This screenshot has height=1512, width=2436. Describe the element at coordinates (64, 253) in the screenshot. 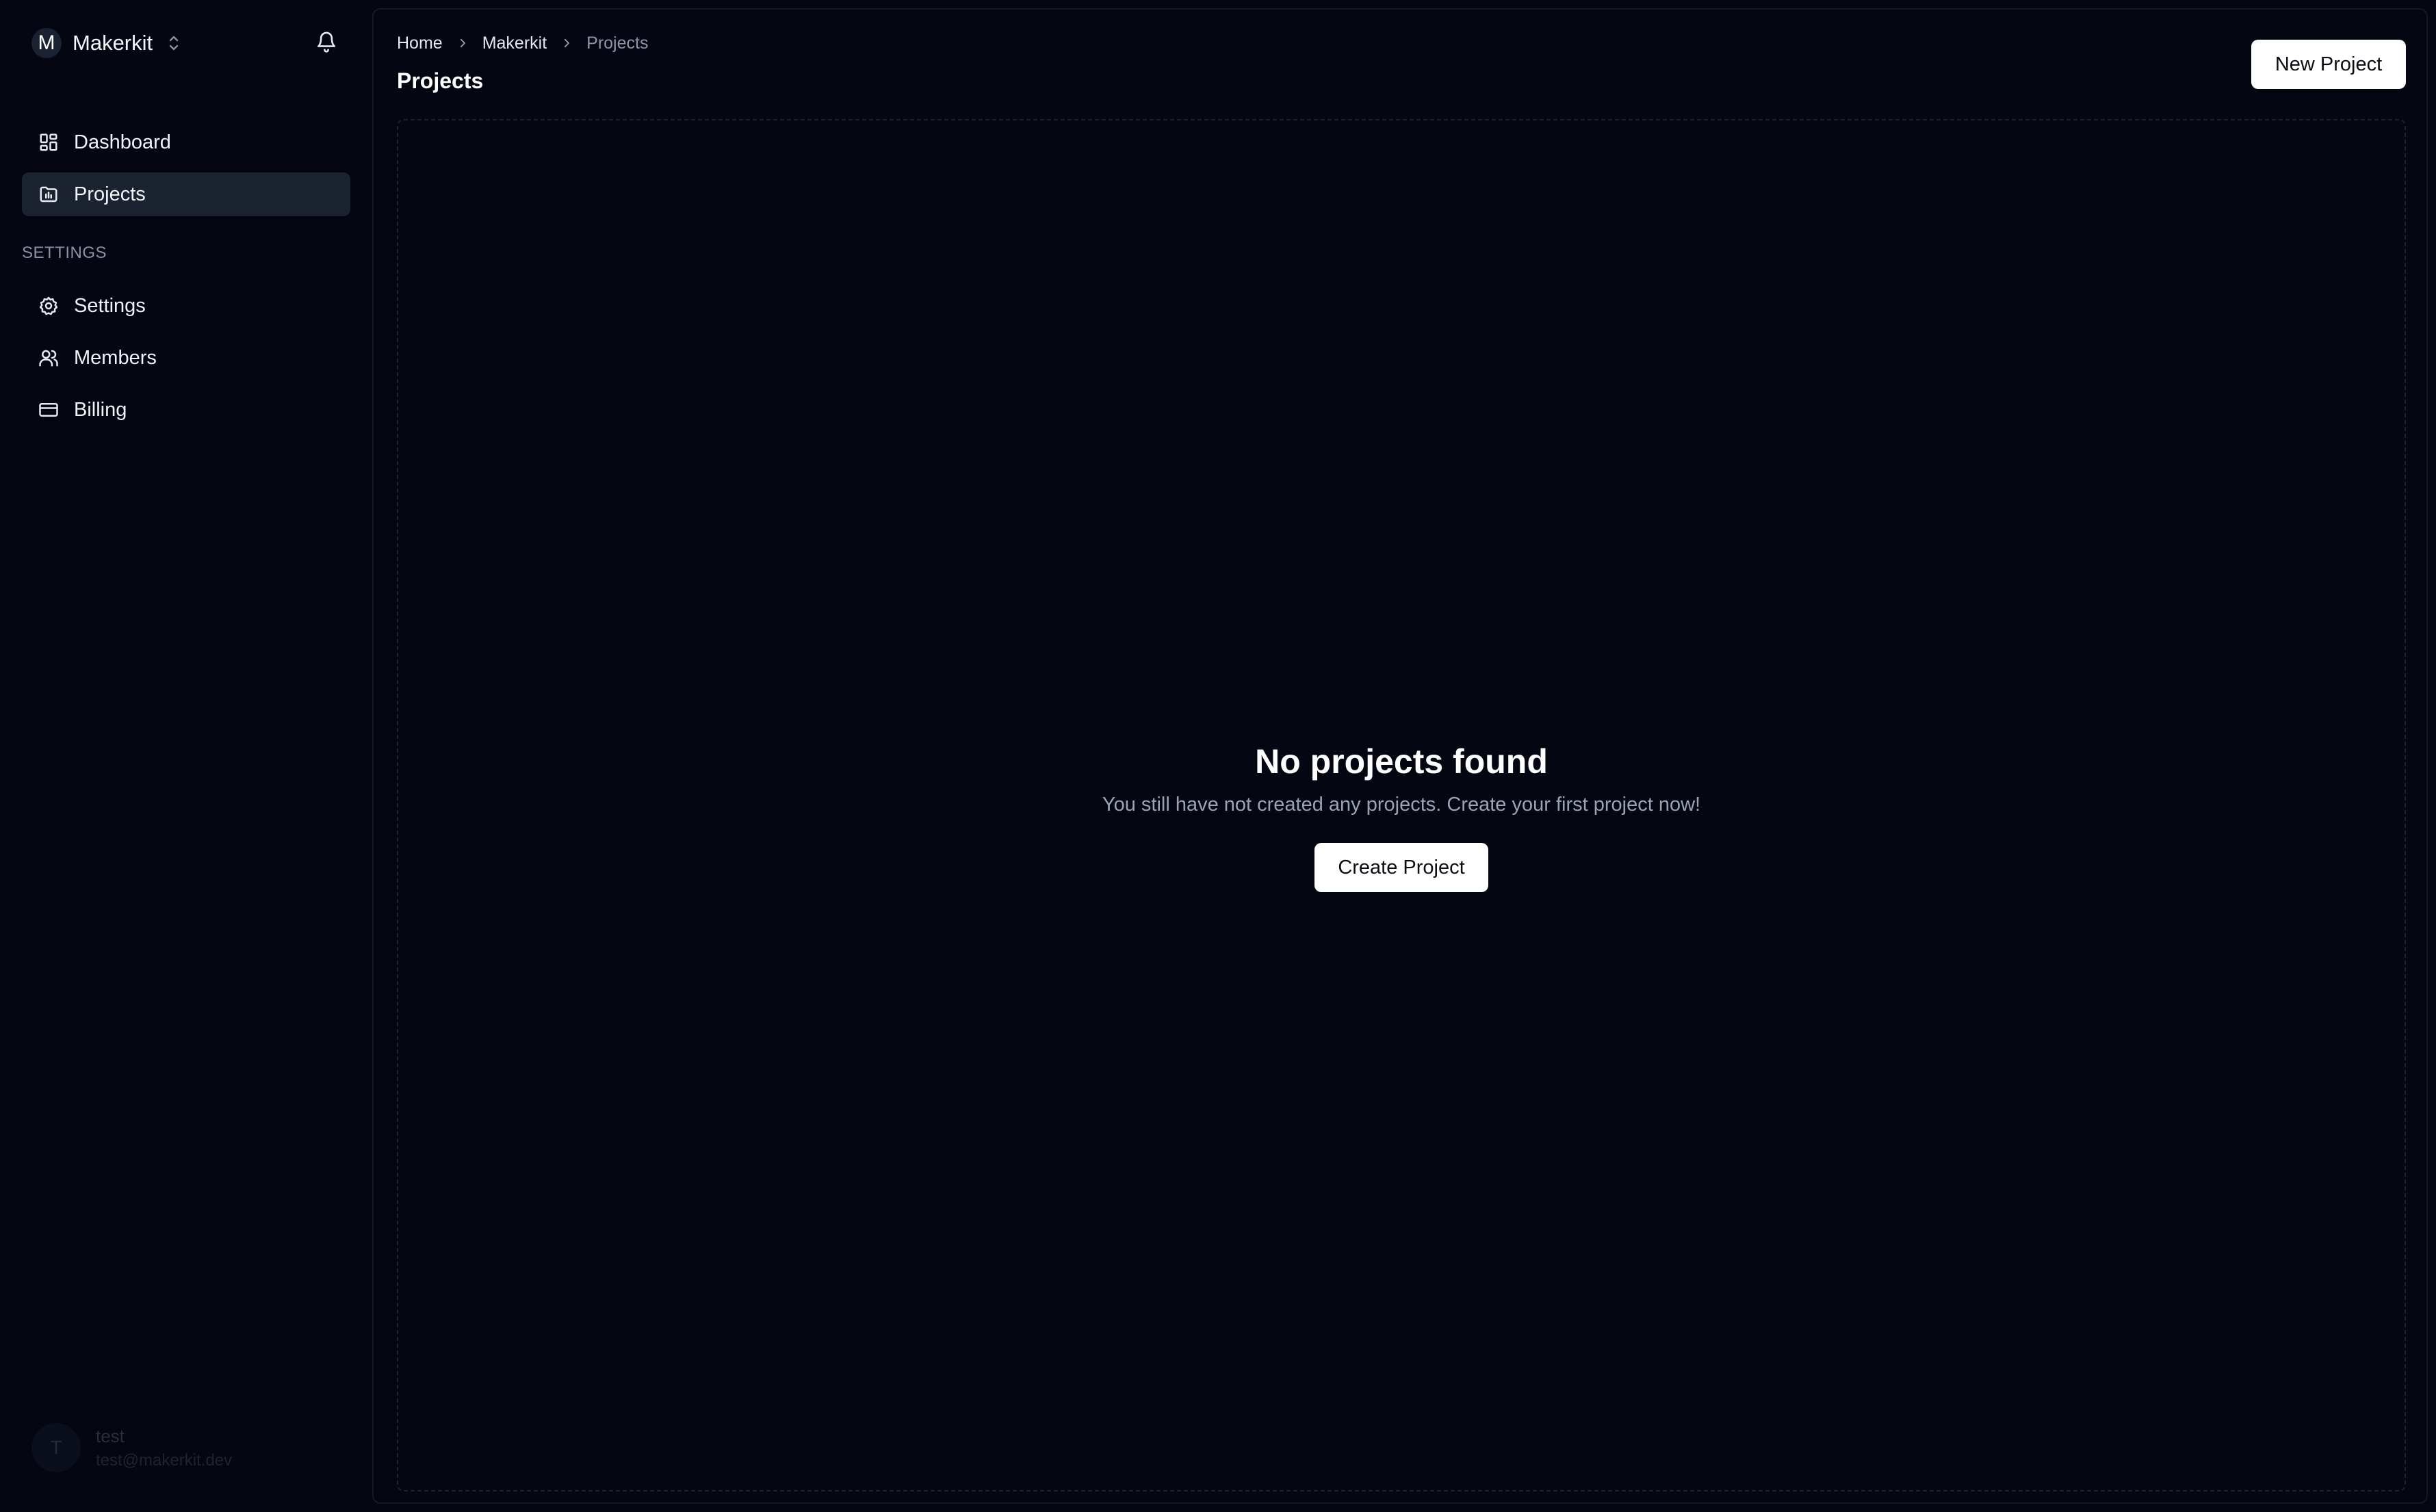

I see `settings-section-label: SETTINGS` at that location.